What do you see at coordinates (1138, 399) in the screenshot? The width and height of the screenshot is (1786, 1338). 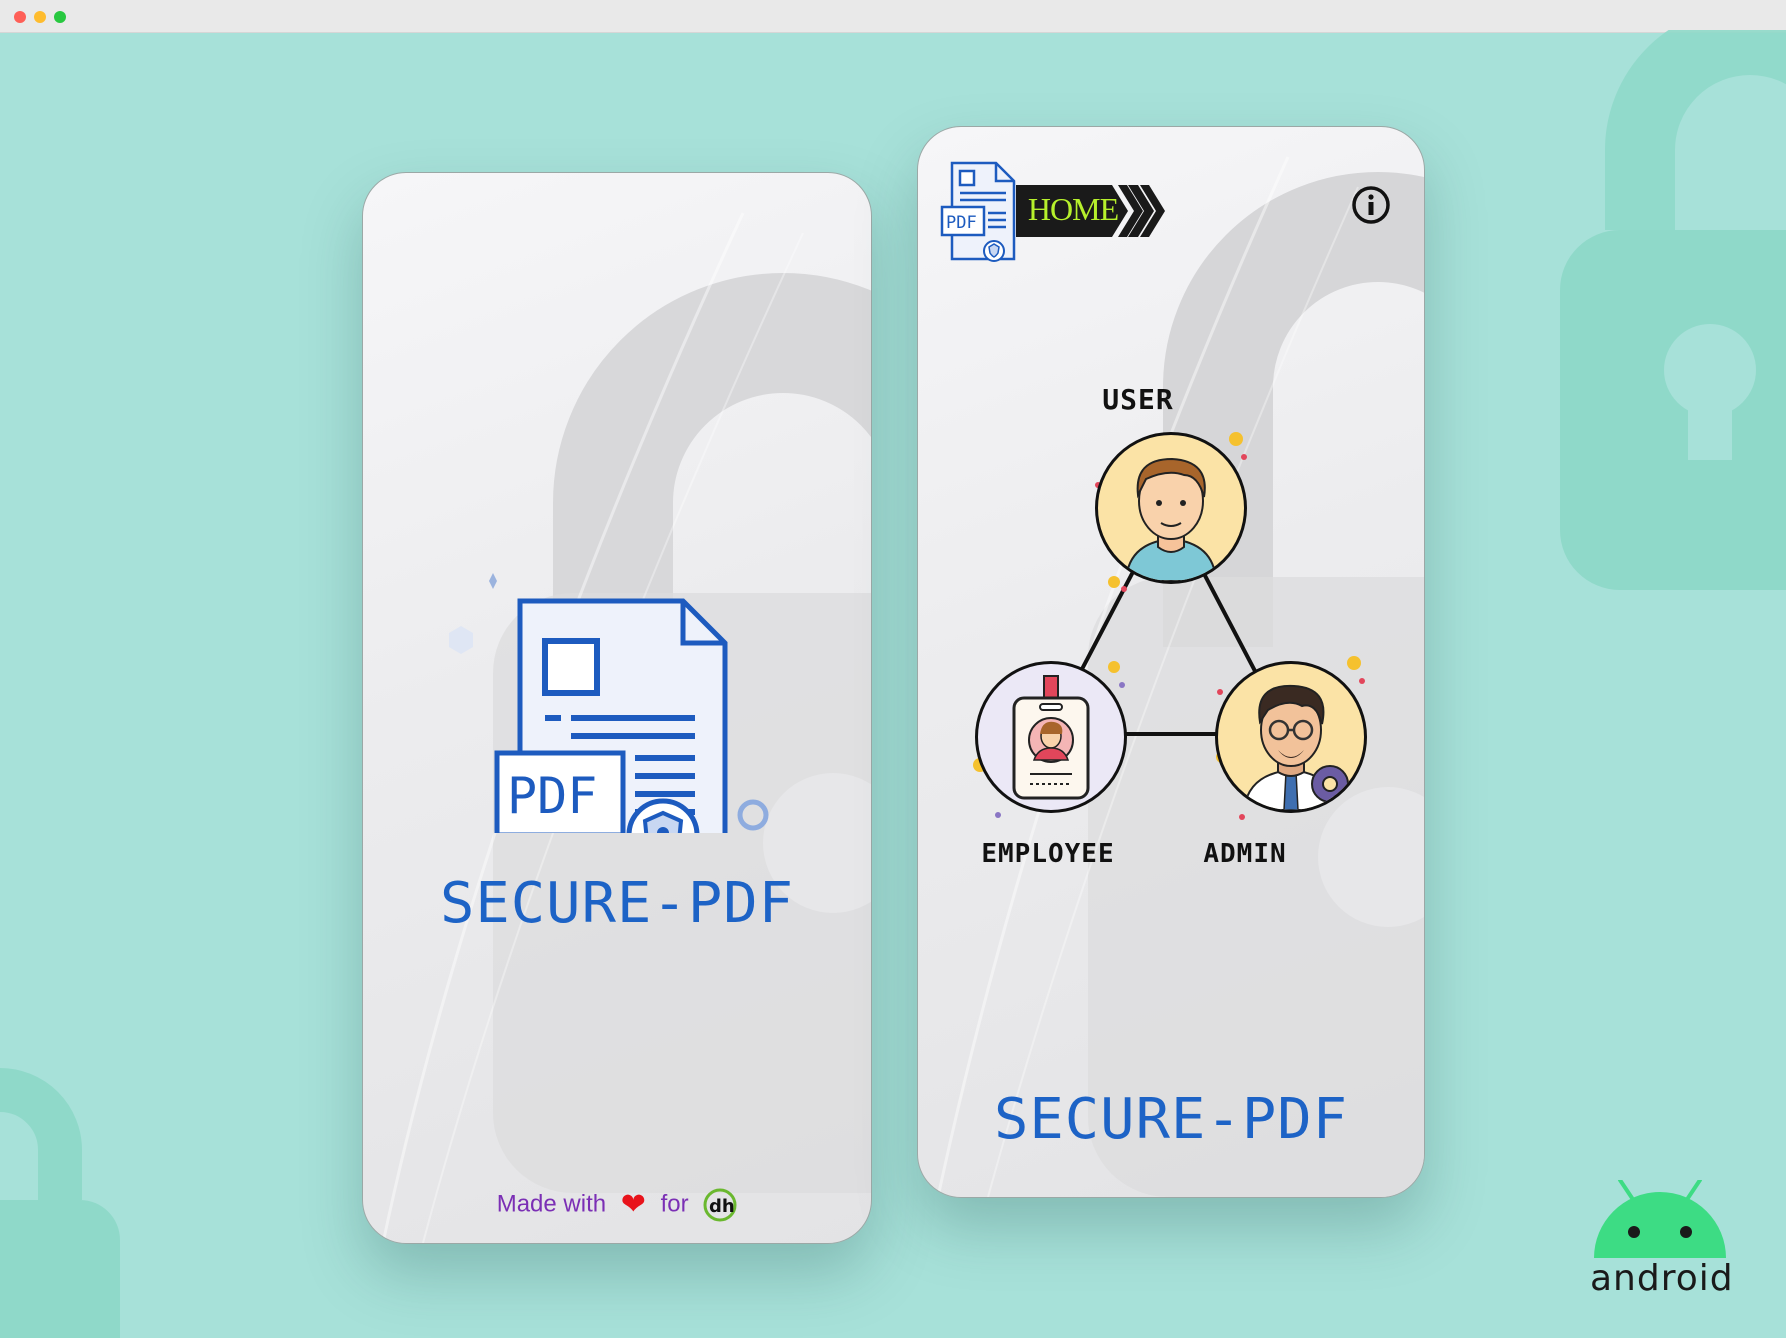 I see `role-label-user: USER` at bounding box center [1138, 399].